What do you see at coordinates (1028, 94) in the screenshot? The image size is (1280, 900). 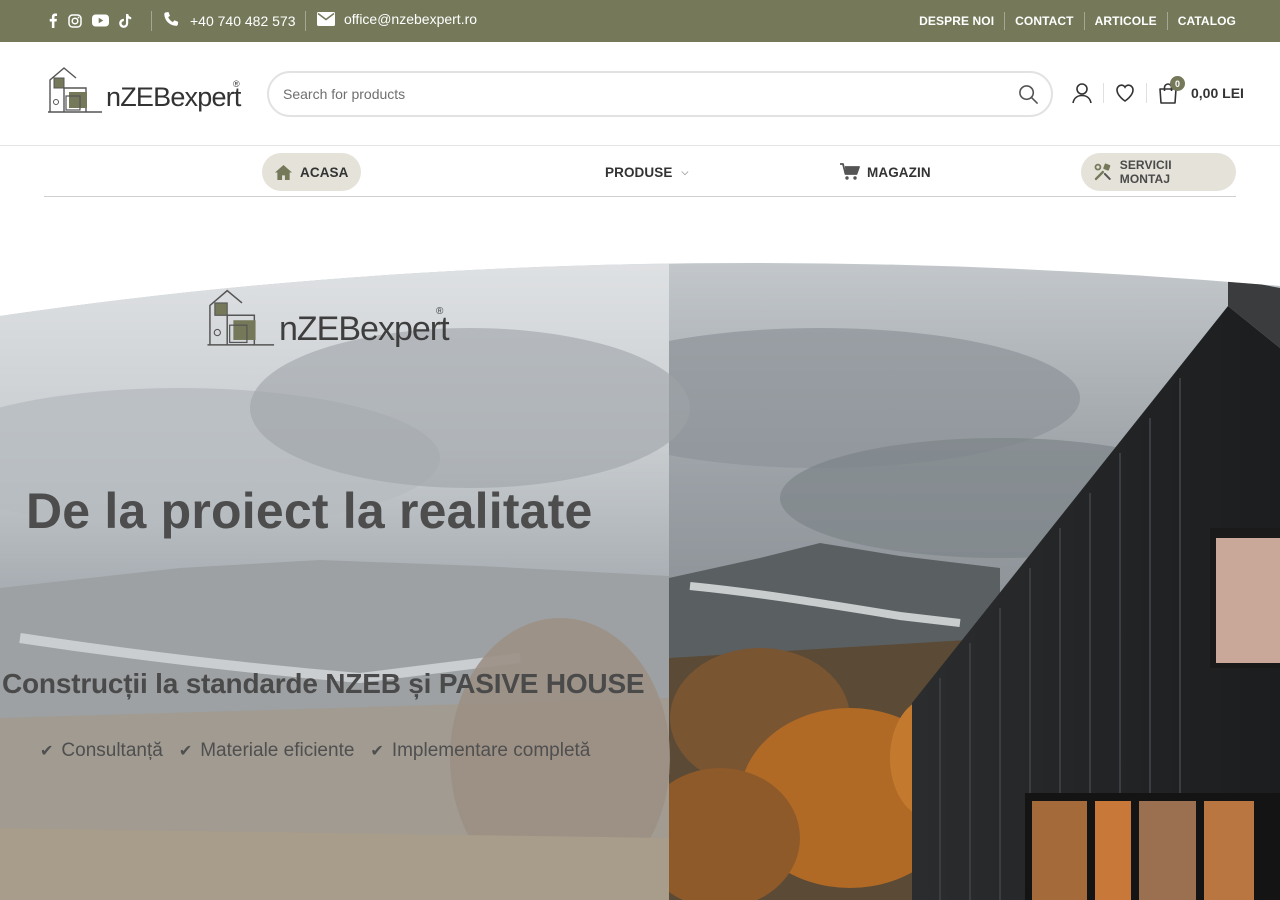 I see `search-icon` at bounding box center [1028, 94].